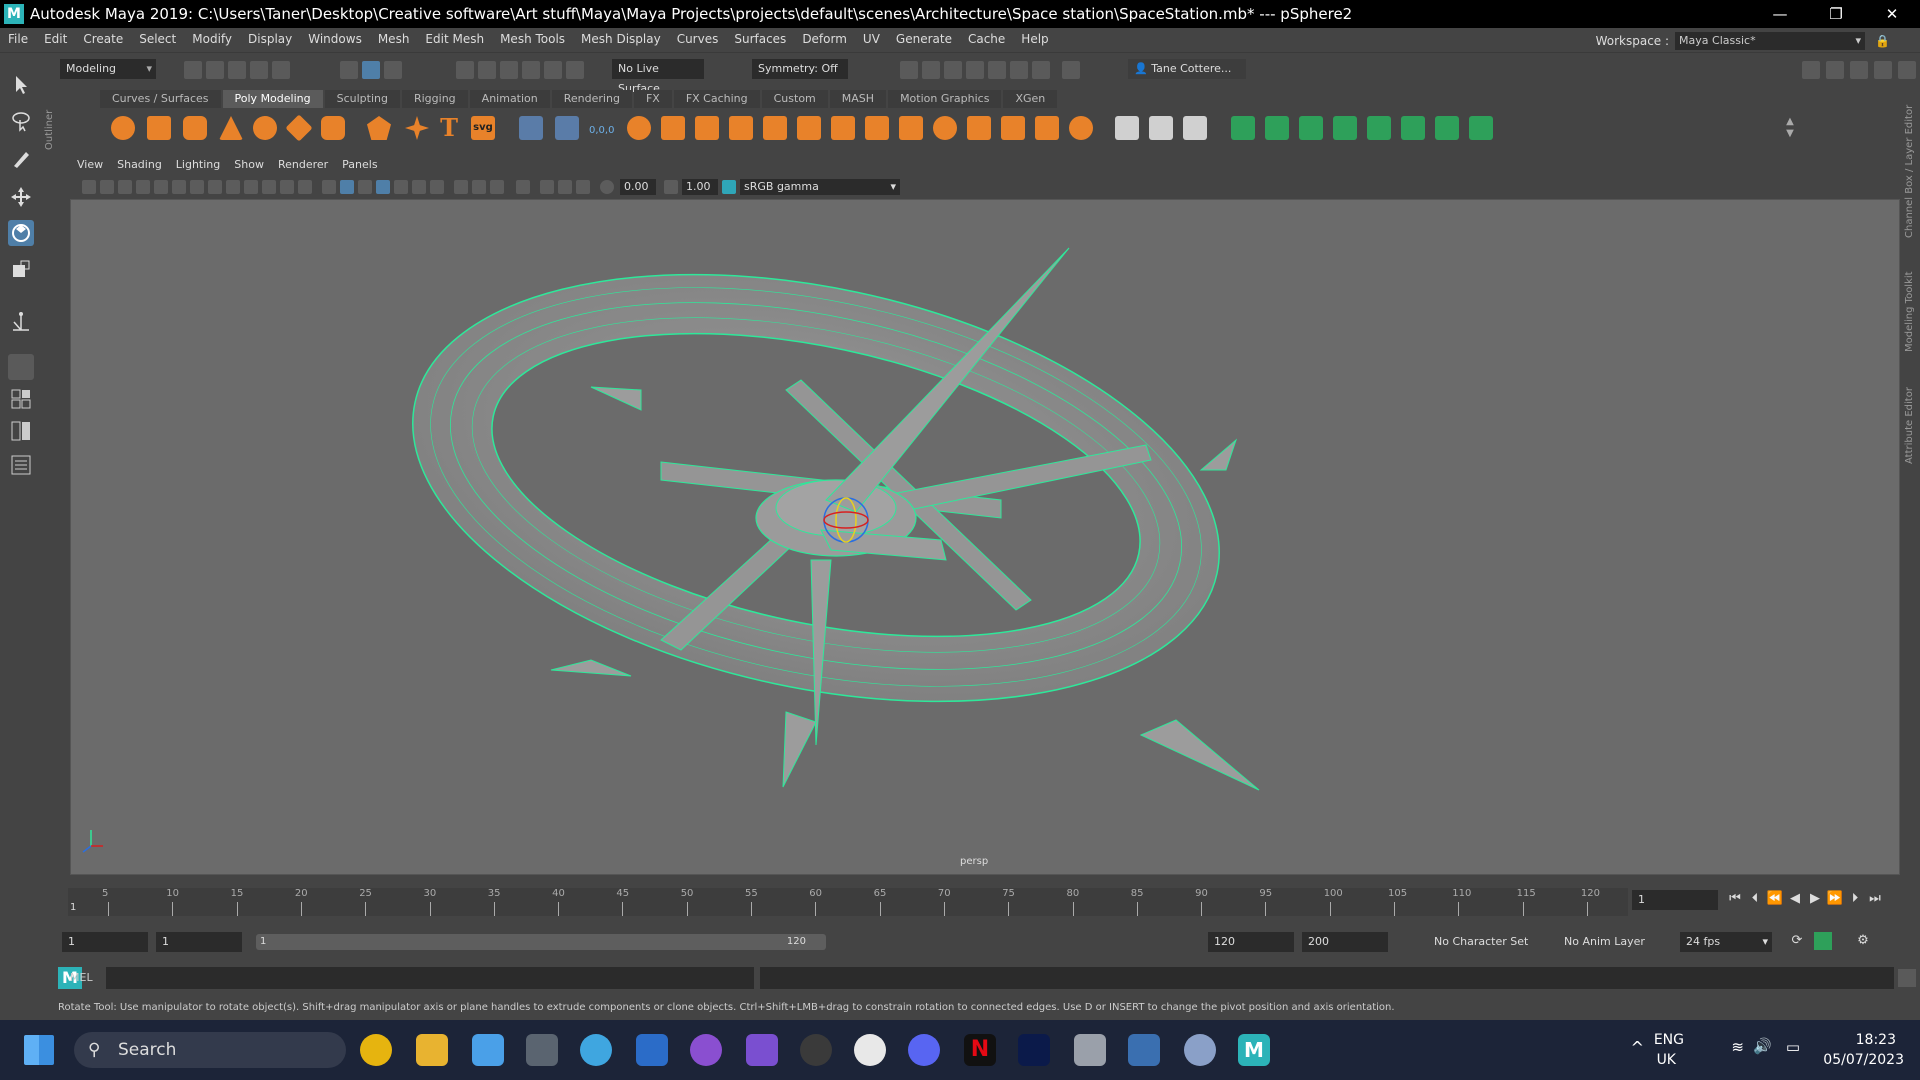 The image size is (1920, 1080). What do you see at coordinates (1911, 168) in the screenshot?
I see `channel-box-side-tab: Channel Box / Layer Editor` at bounding box center [1911, 168].